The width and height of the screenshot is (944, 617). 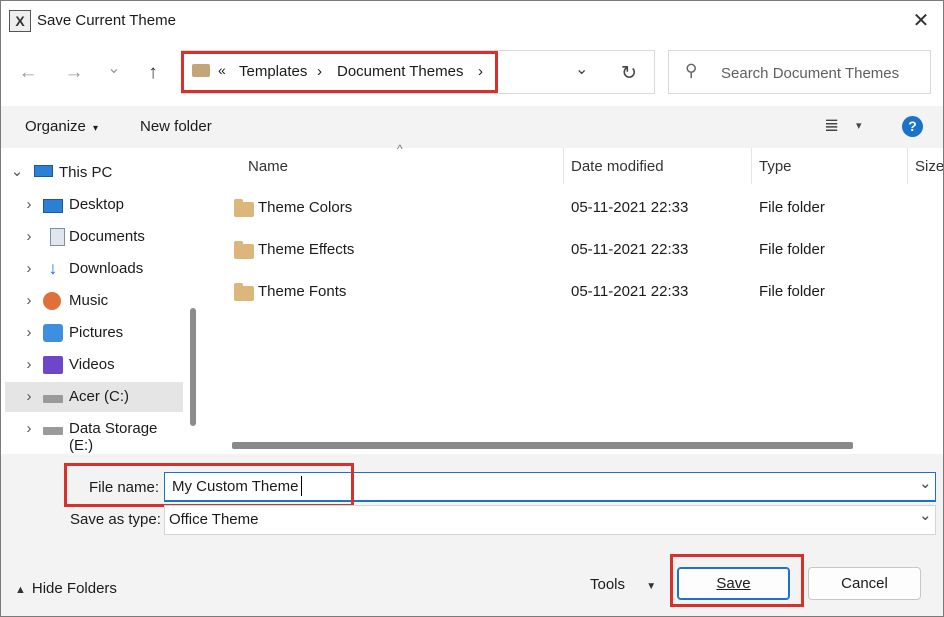 I want to click on computer-icon, so click(x=43, y=171).